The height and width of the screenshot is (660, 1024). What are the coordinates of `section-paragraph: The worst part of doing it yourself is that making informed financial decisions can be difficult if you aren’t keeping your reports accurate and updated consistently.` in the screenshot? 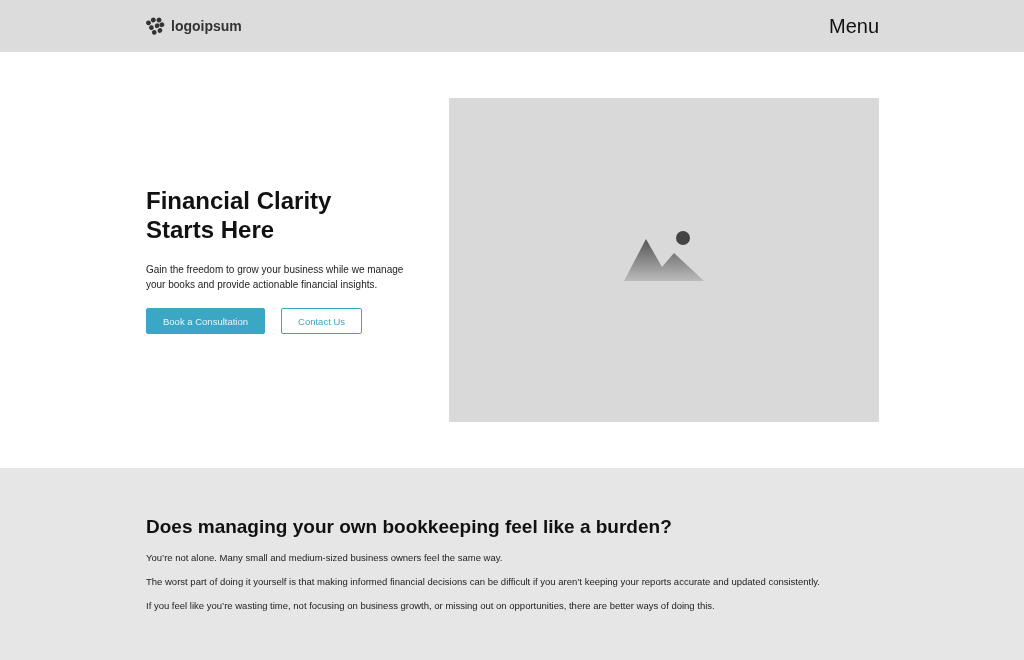 It's located at (483, 582).